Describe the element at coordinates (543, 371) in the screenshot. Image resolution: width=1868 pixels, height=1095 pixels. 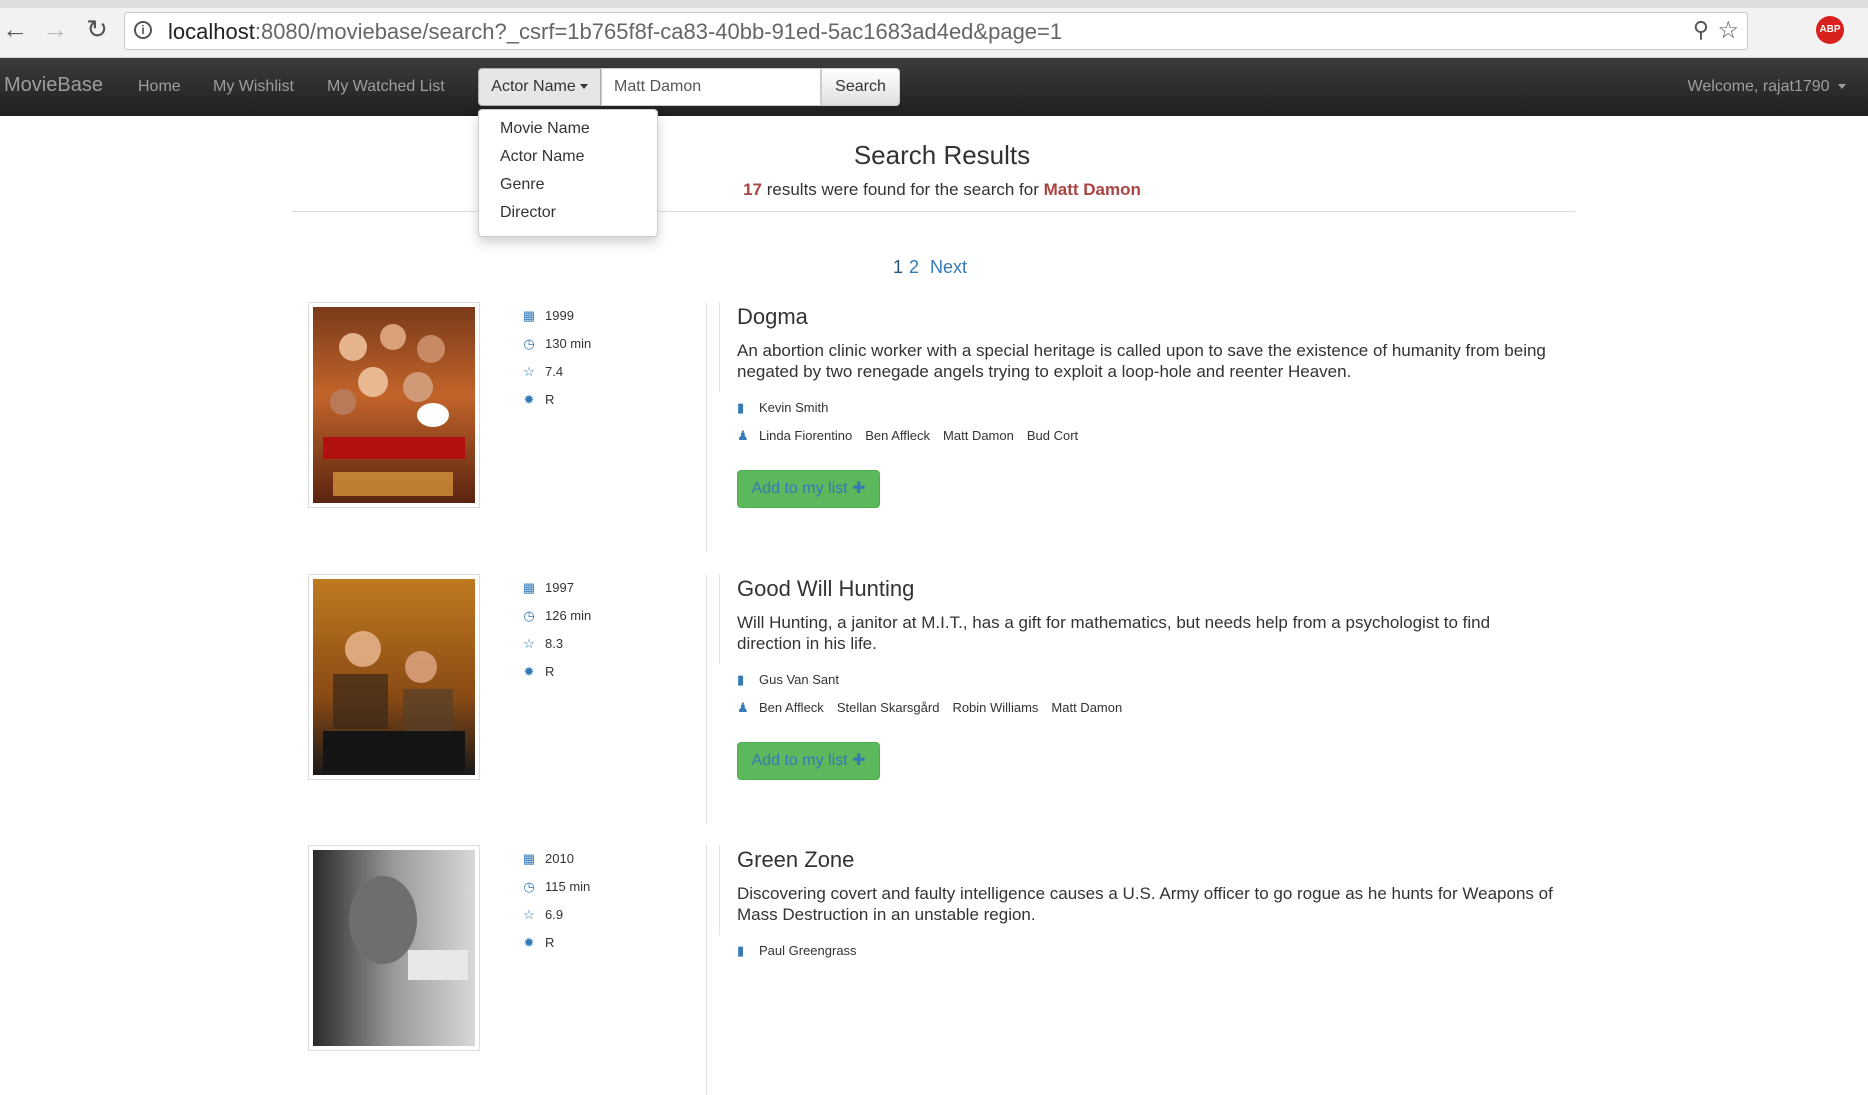
I see `movie-rating: ☆ 7.4` at that location.